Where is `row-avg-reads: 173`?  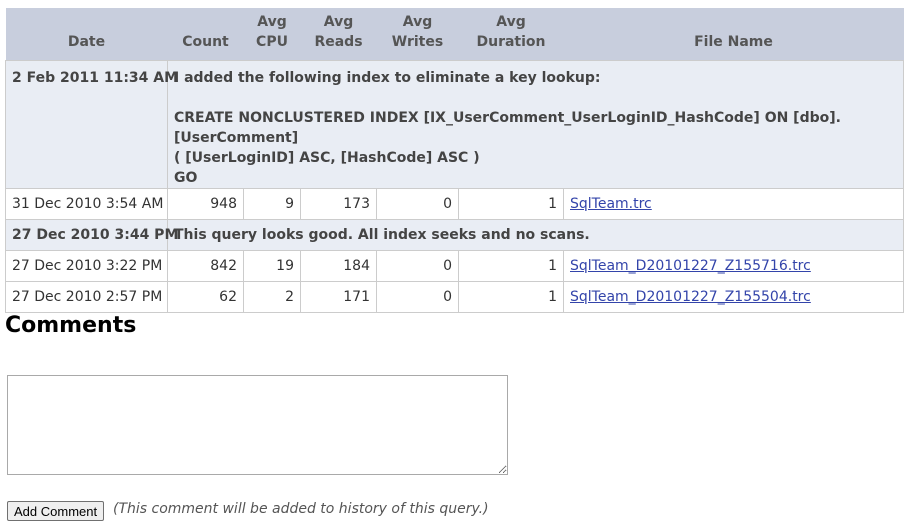
row-avg-reads: 173 is located at coordinates (338, 204).